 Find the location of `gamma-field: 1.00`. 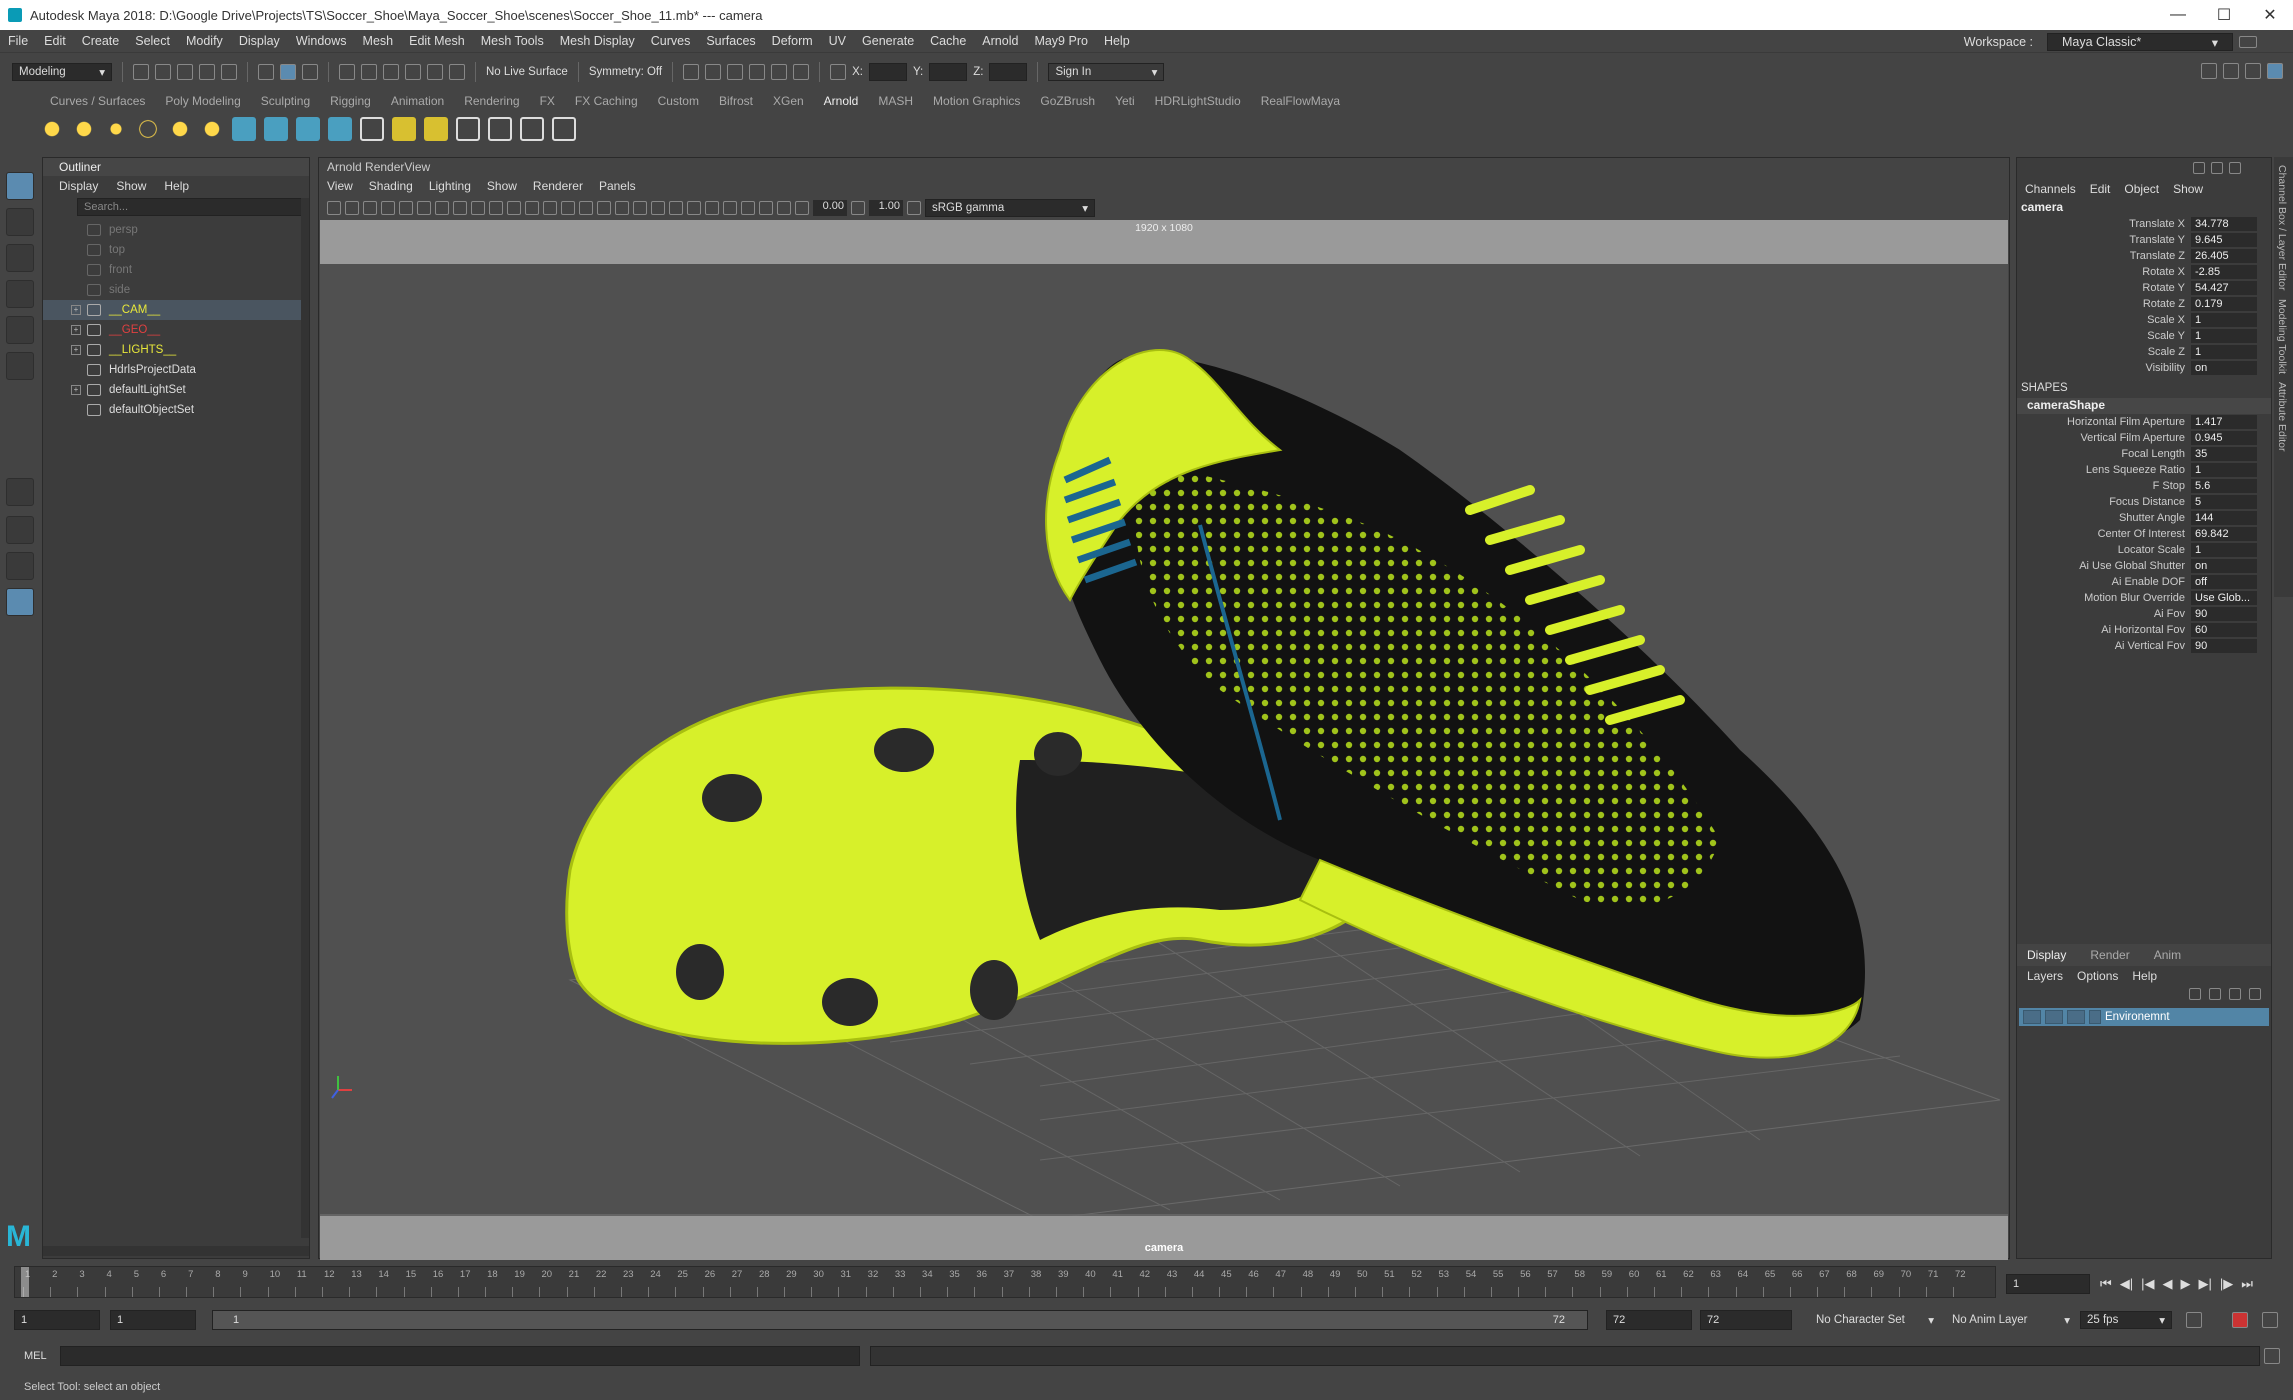

gamma-field: 1.00 is located at coordinates (886, 208).